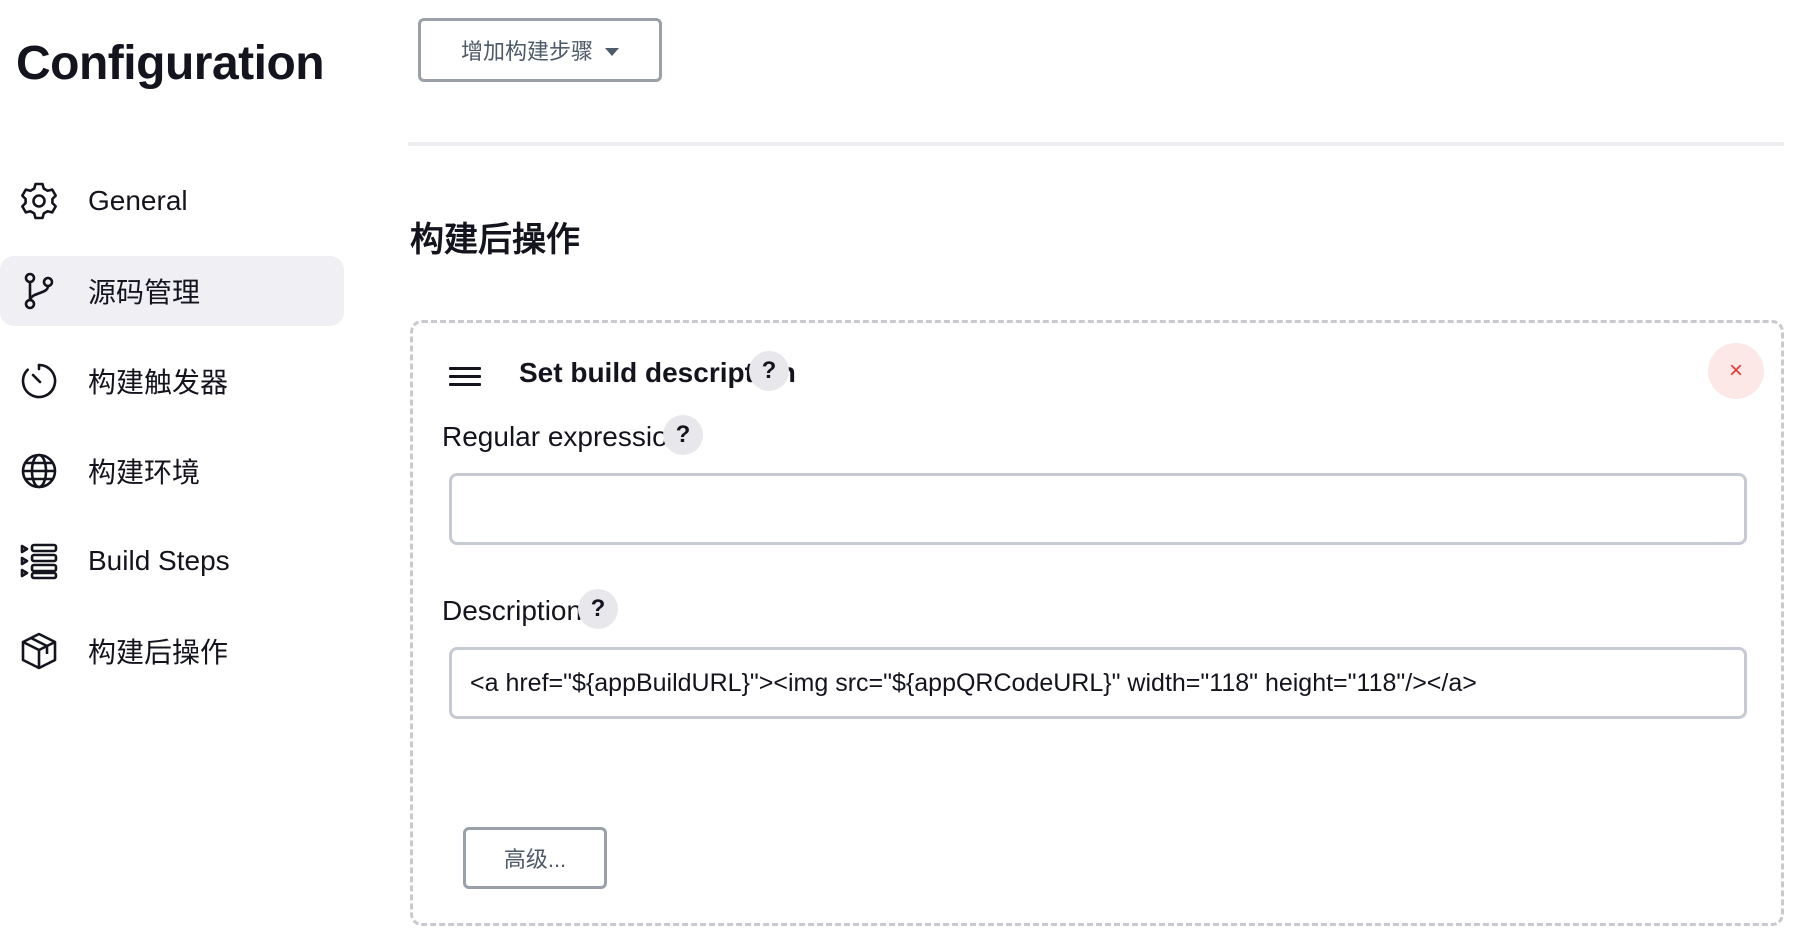 This screenshot has height=938, width=1796. Describe the element at coordinates (1736, 371) in the screenshot. I see `close-icon: ×` at that location.